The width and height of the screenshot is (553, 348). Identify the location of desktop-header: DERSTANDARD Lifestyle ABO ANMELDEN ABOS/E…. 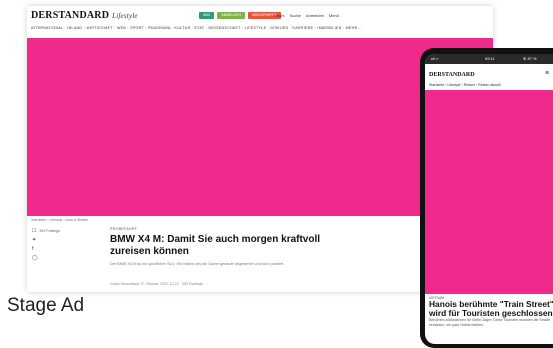
(260, 22).